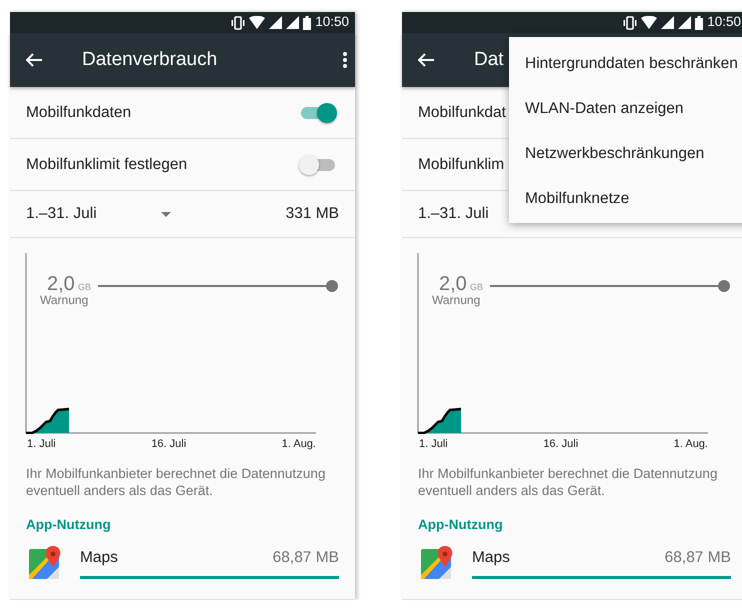 Image resolution: width=742 pixels, height=608 pixels. I want to click on dropdown-caret-icon, so click(165, 214).